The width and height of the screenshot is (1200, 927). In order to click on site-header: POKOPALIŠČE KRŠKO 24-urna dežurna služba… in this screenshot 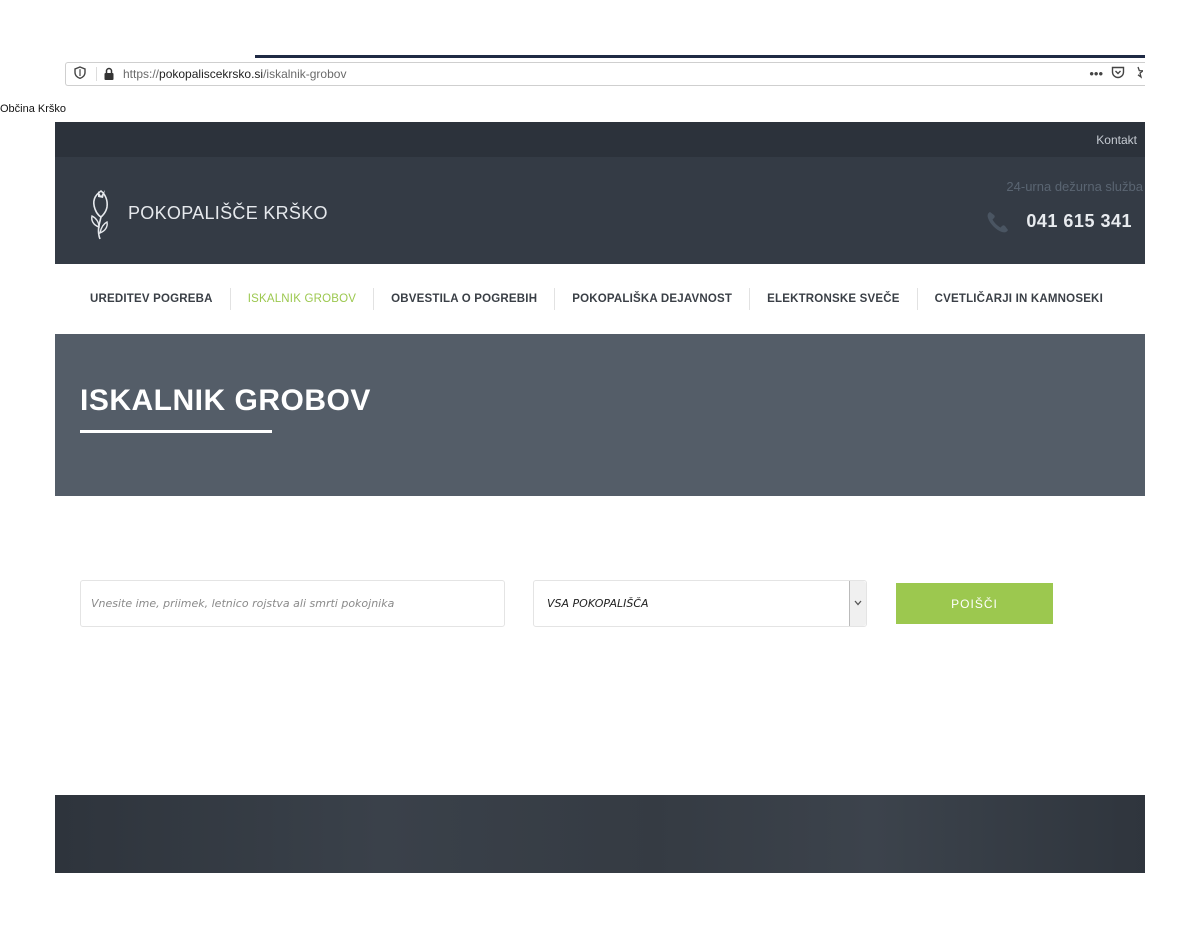, I will do `click(600, 210)`.